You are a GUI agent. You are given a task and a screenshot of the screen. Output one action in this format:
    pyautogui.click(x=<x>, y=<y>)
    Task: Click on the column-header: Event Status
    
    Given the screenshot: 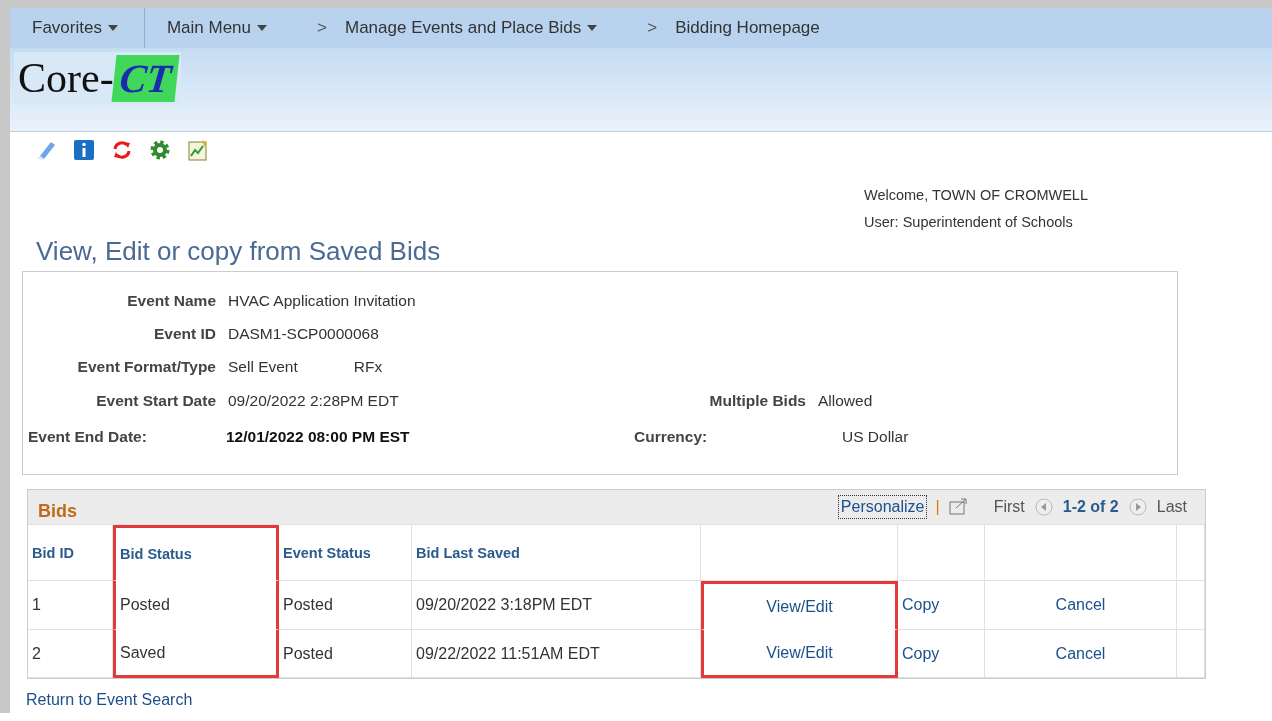 What is the action you would take?
    pyautogui.click(x=345, y=553)
    